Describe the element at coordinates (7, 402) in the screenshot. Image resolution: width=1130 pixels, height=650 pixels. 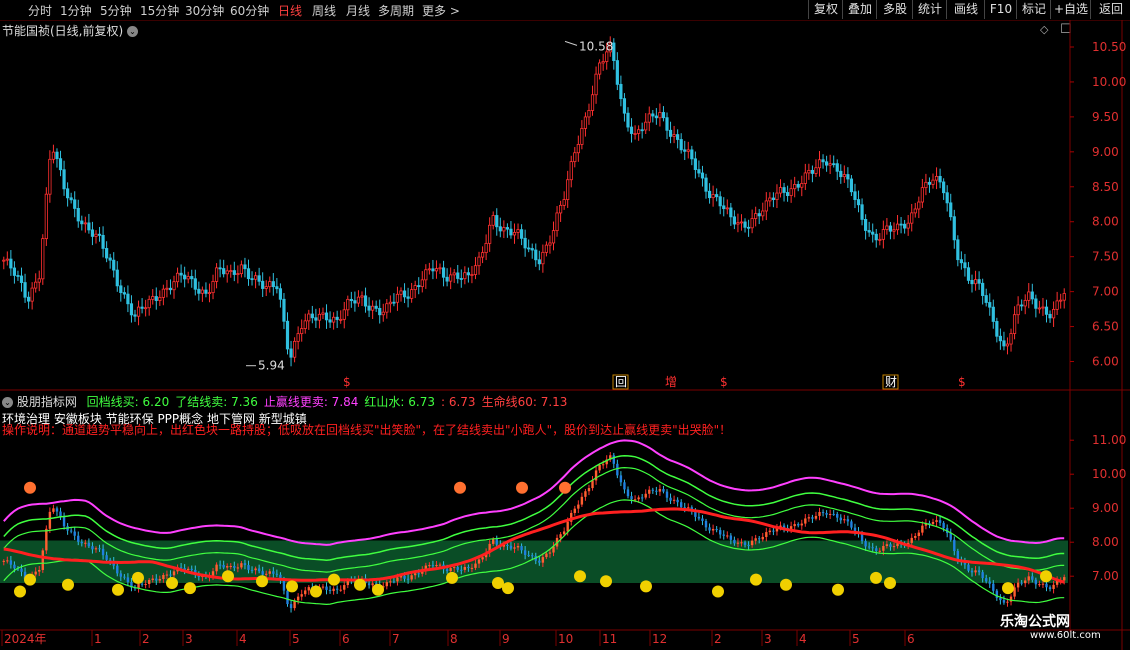
I see `collapse-icon: ⌄` at that location.